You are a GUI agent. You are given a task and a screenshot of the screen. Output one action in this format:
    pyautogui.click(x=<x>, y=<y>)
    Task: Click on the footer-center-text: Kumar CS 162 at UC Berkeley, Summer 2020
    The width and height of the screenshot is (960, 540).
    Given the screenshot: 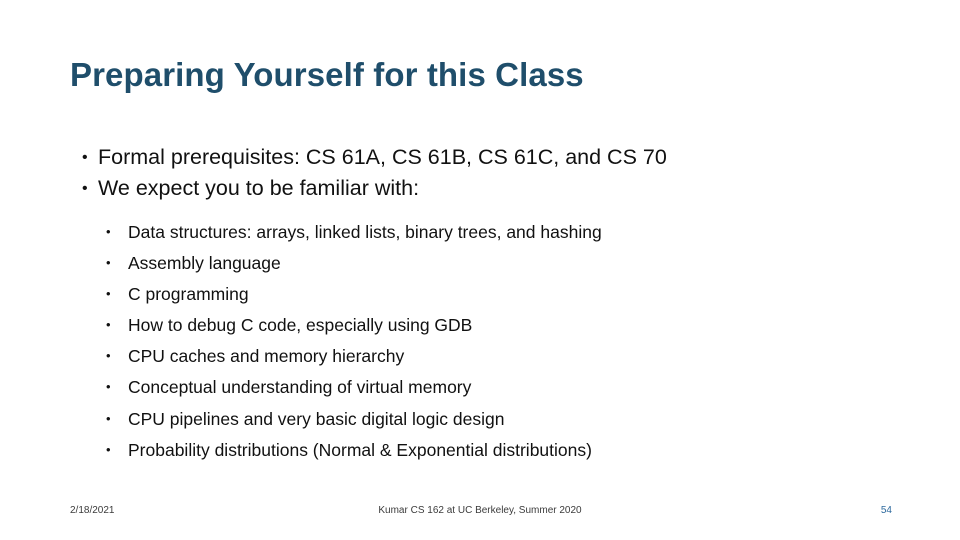 What is the action you would take?
    pyautogui.click(x=480, y=510)
    